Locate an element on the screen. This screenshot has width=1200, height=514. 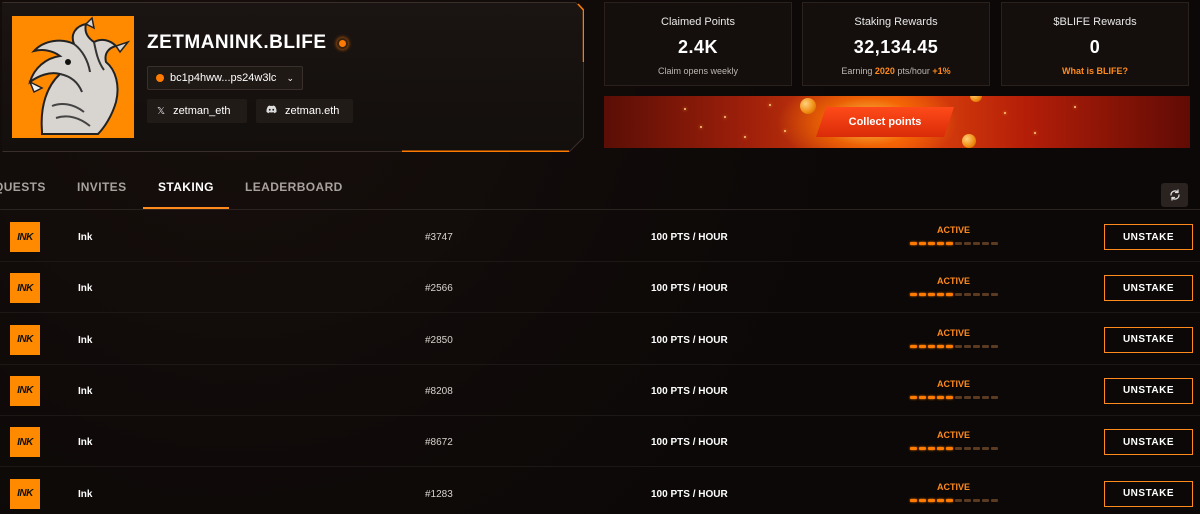
tab-bar: QUESTS INVITES STAKING LEADERBOARD is located at coordinates (600, 187).